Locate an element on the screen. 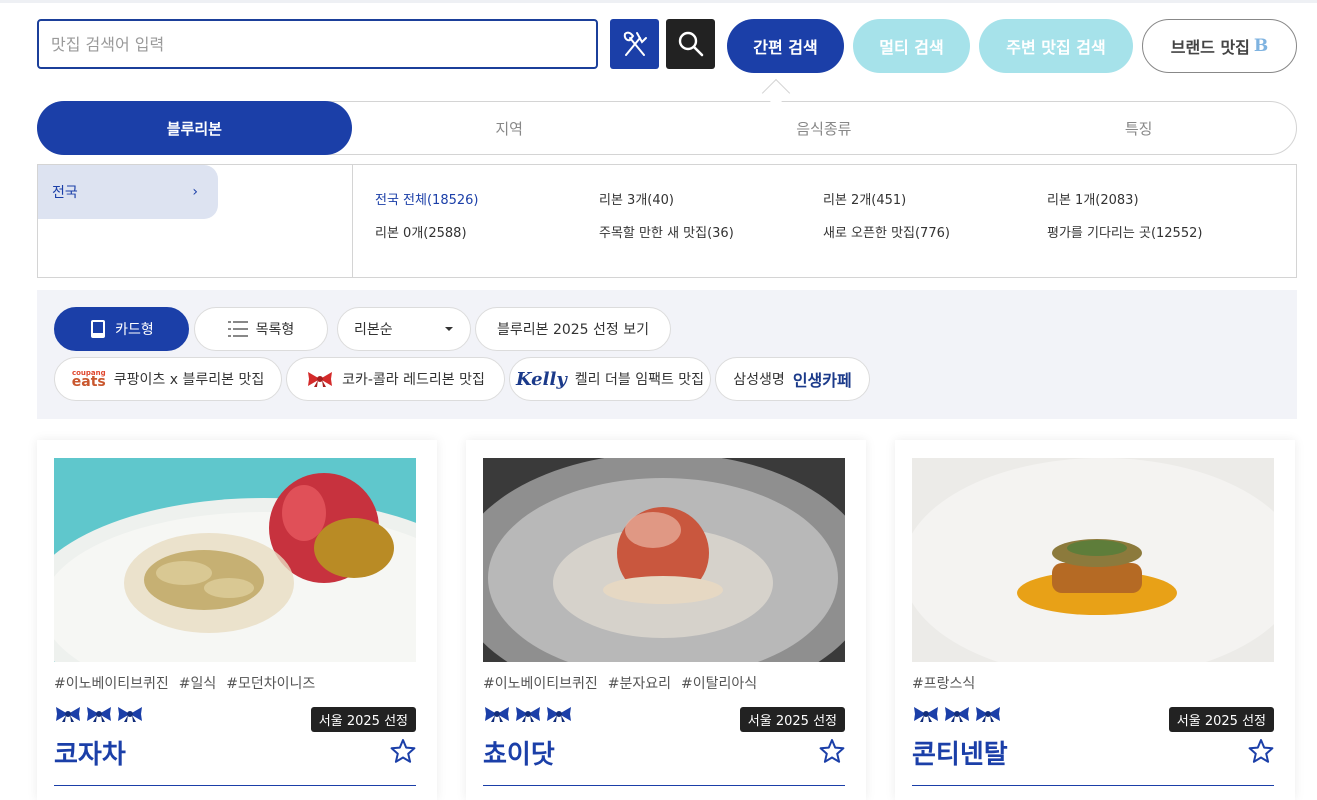  food-category-button is located at coordinates (634, 44).